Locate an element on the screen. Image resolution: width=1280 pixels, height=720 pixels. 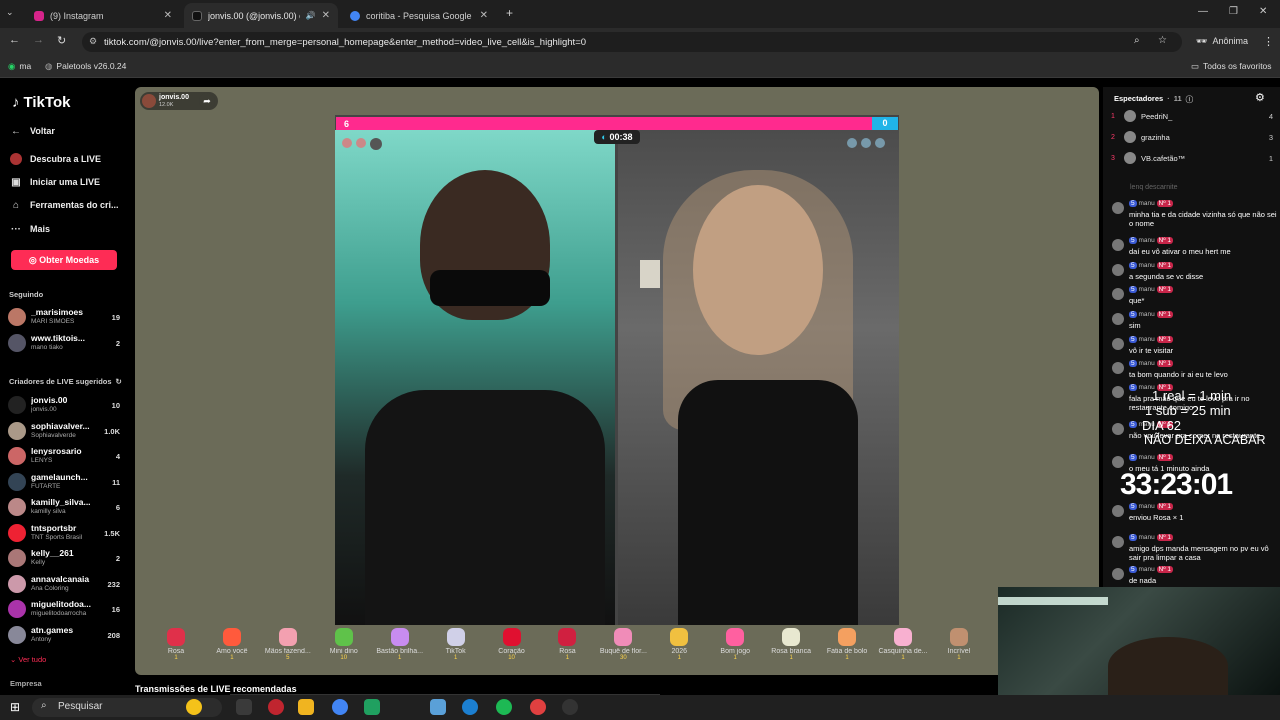
tab-tiktok: jonvis.00 (@jonvis.00) com 🔊 ✕ is located at coordinates (261, 15).